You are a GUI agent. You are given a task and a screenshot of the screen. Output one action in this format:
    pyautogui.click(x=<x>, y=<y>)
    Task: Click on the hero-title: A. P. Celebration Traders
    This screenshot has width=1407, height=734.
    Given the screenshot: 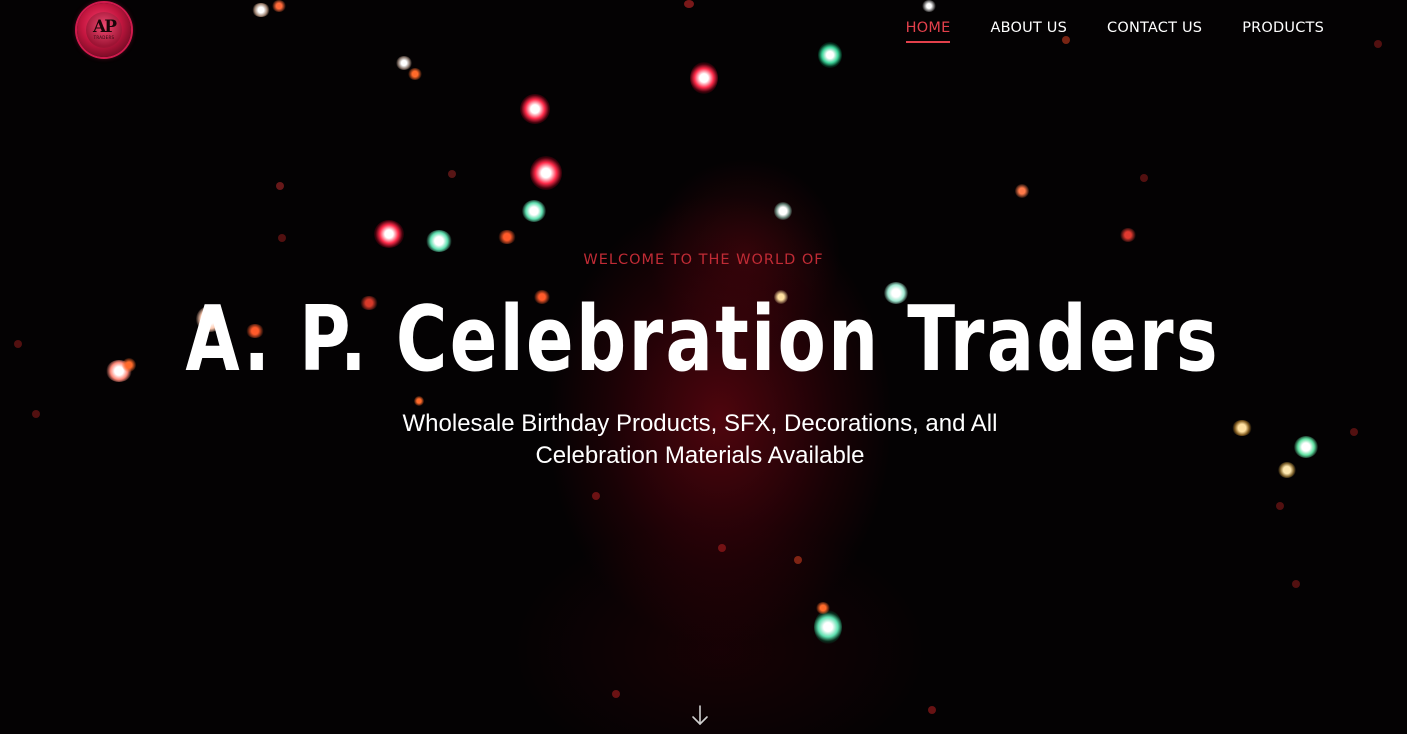 What is the action you would take?
    pyautogui.click(x=703, y=339)
    